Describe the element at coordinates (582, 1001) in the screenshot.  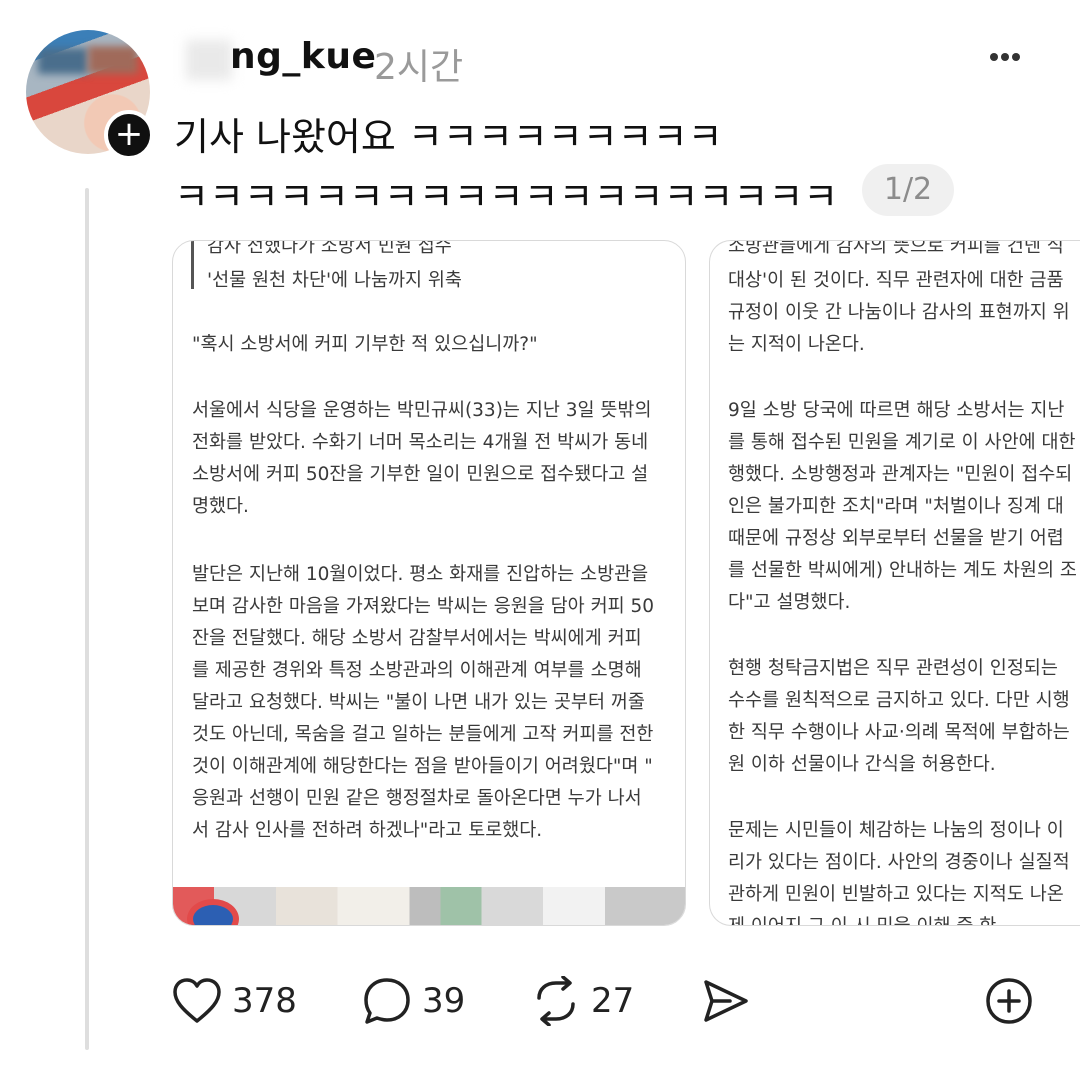
I see `repost-button: 27` at that location.